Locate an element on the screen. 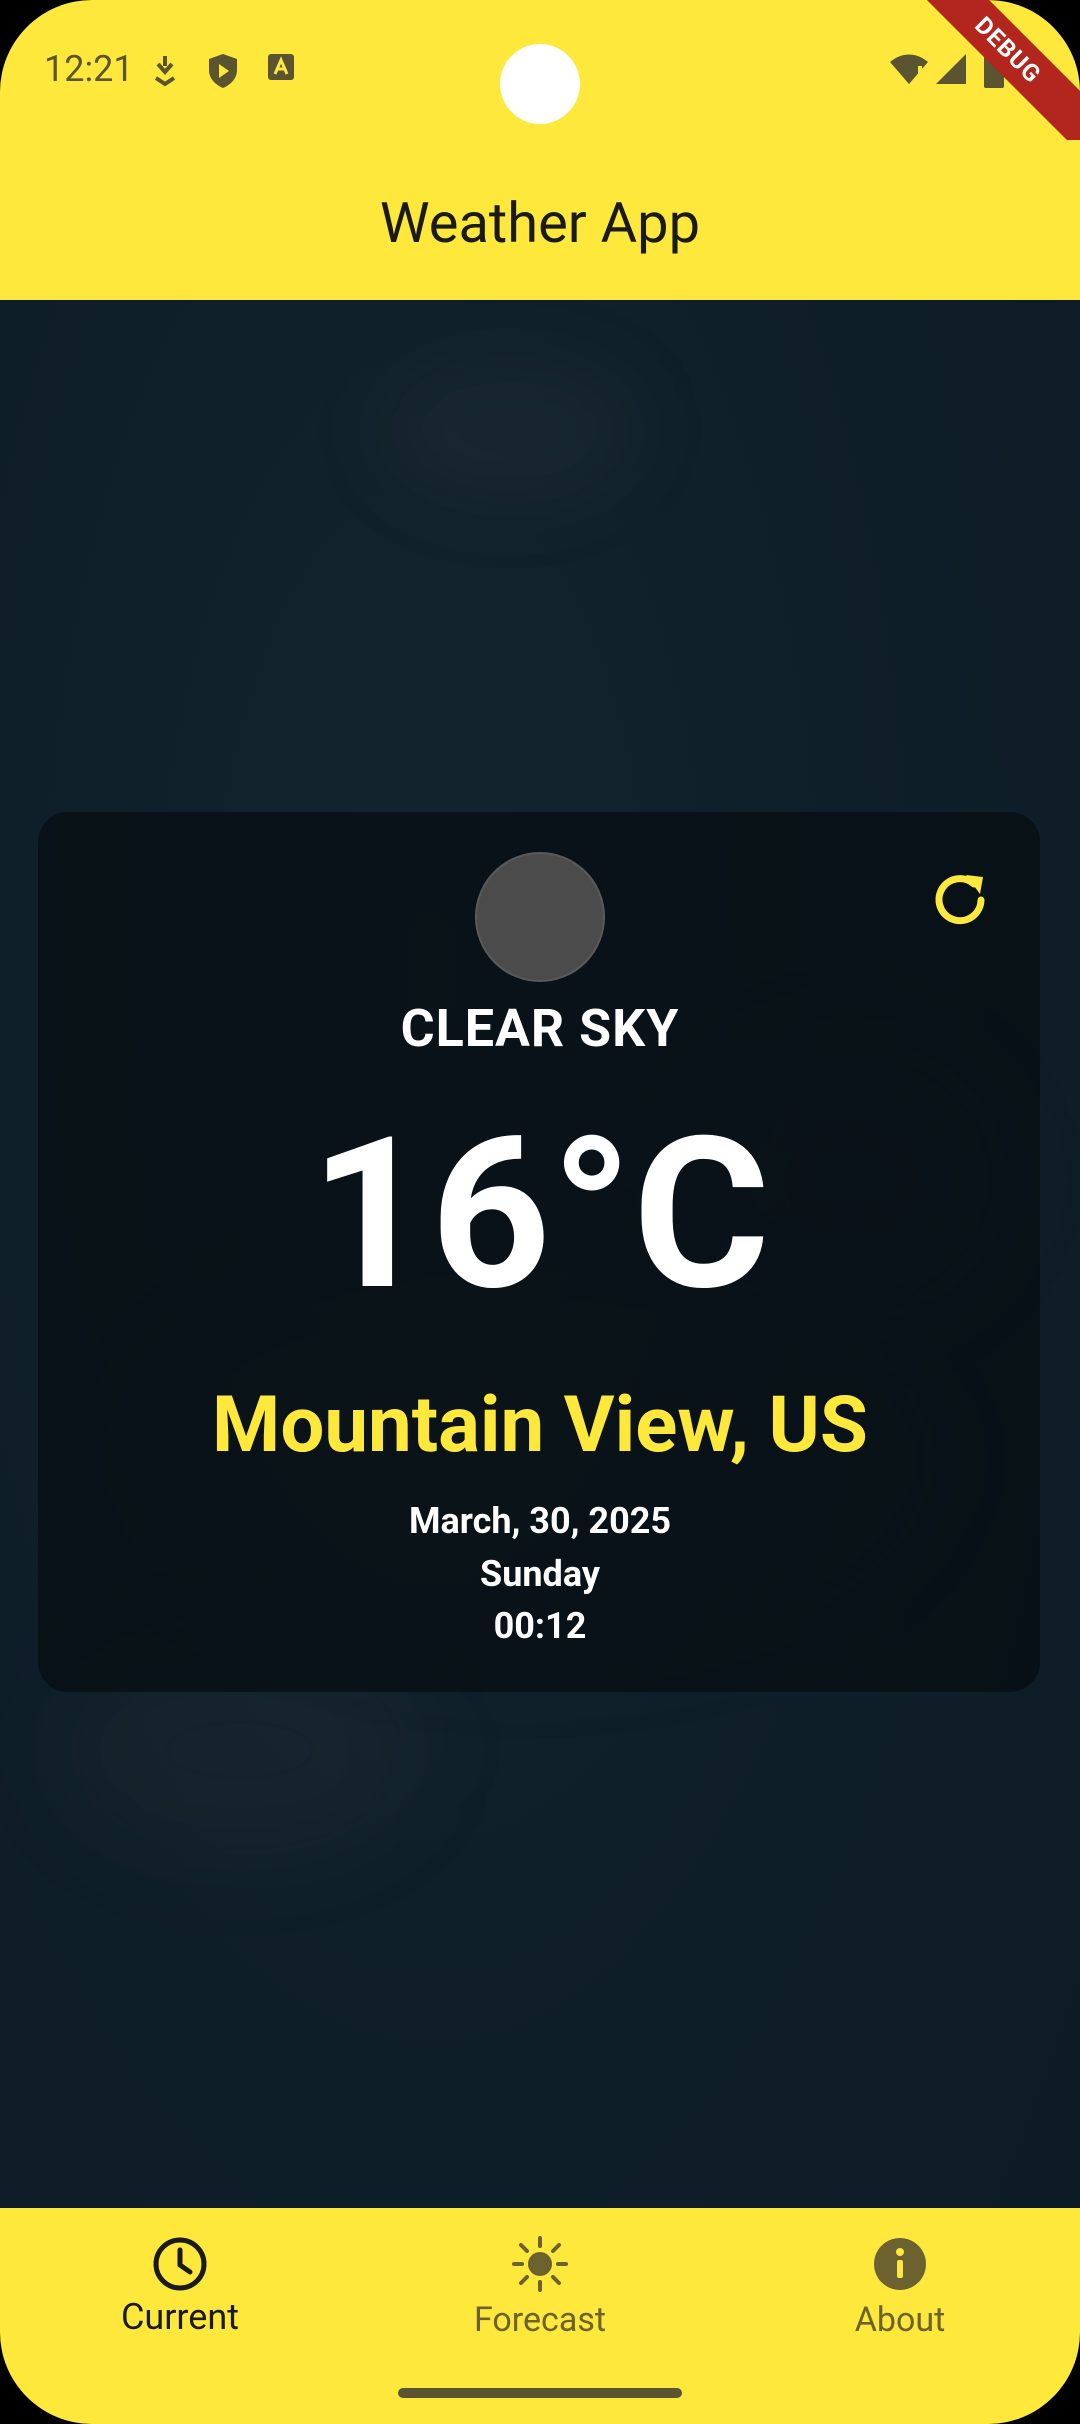  refresh-button is located at coordinates (960, 900).